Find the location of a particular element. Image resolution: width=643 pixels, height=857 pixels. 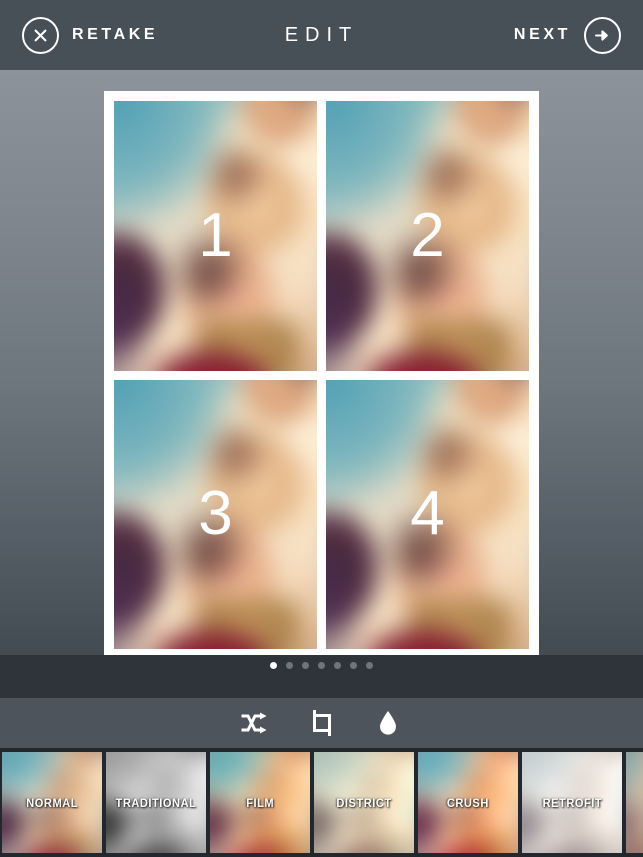

page-indicator is located at coordinates (321, 665).